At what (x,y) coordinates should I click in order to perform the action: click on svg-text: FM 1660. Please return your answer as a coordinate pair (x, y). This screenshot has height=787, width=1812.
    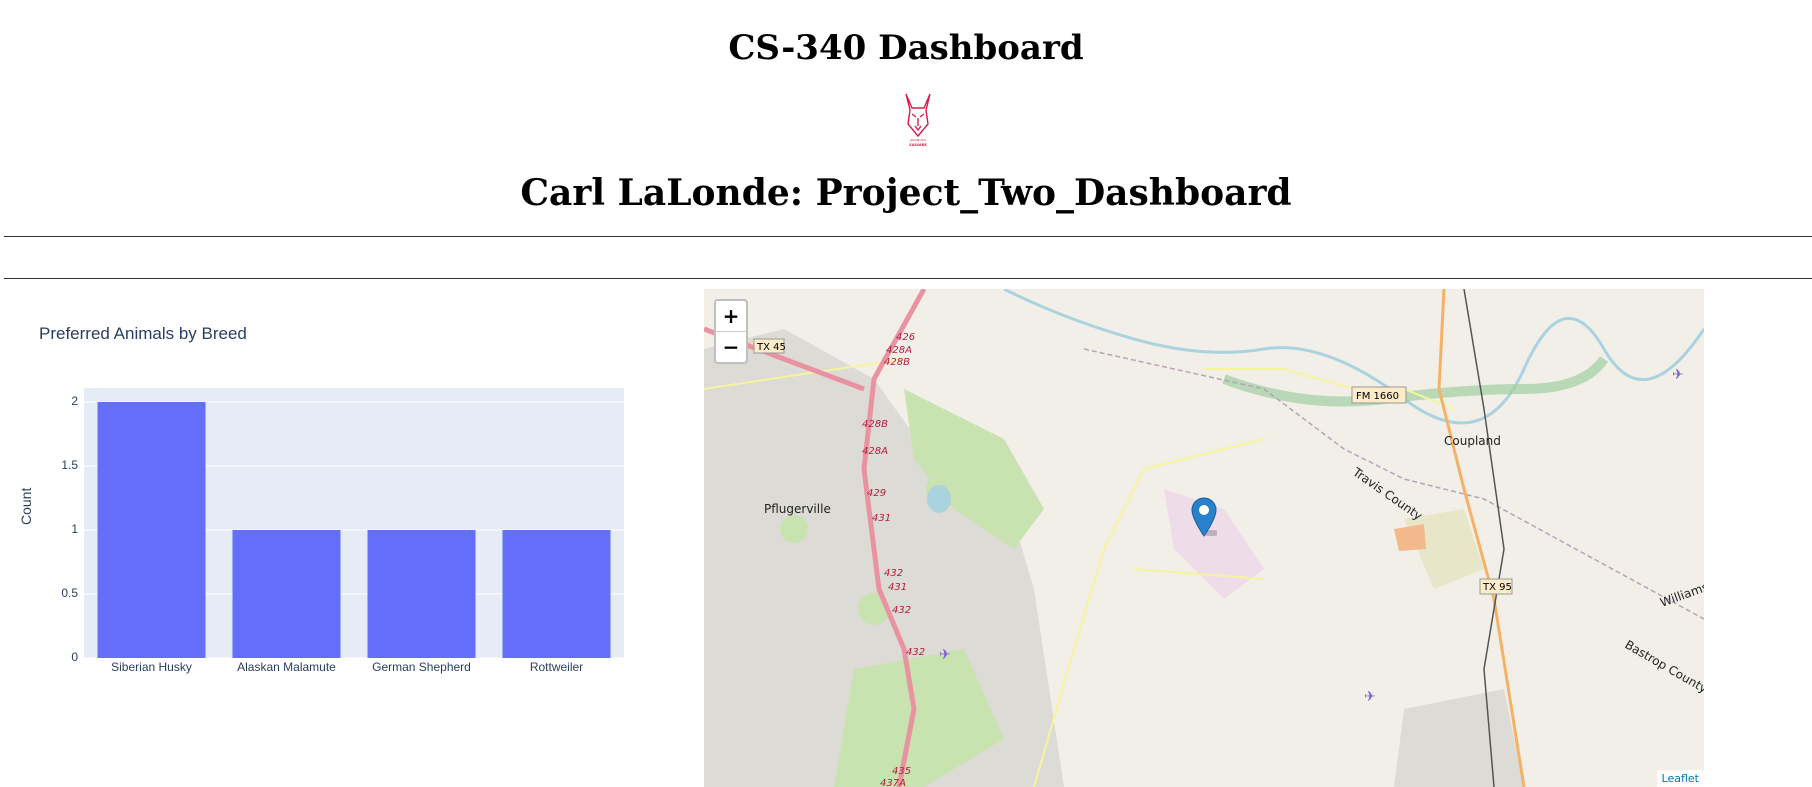
    Looking at the image, I should click on (1377, 396).